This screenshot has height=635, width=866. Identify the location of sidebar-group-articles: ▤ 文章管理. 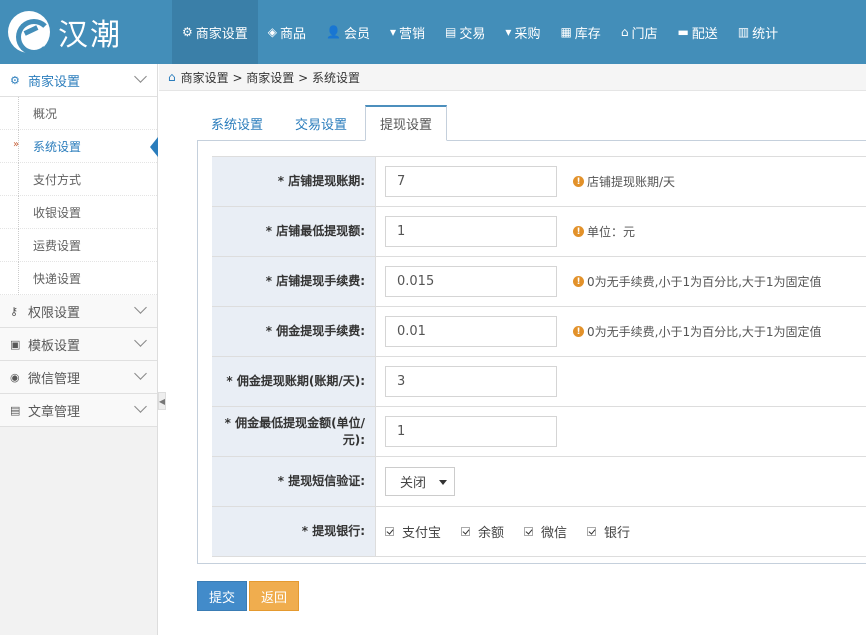
(78, 410).